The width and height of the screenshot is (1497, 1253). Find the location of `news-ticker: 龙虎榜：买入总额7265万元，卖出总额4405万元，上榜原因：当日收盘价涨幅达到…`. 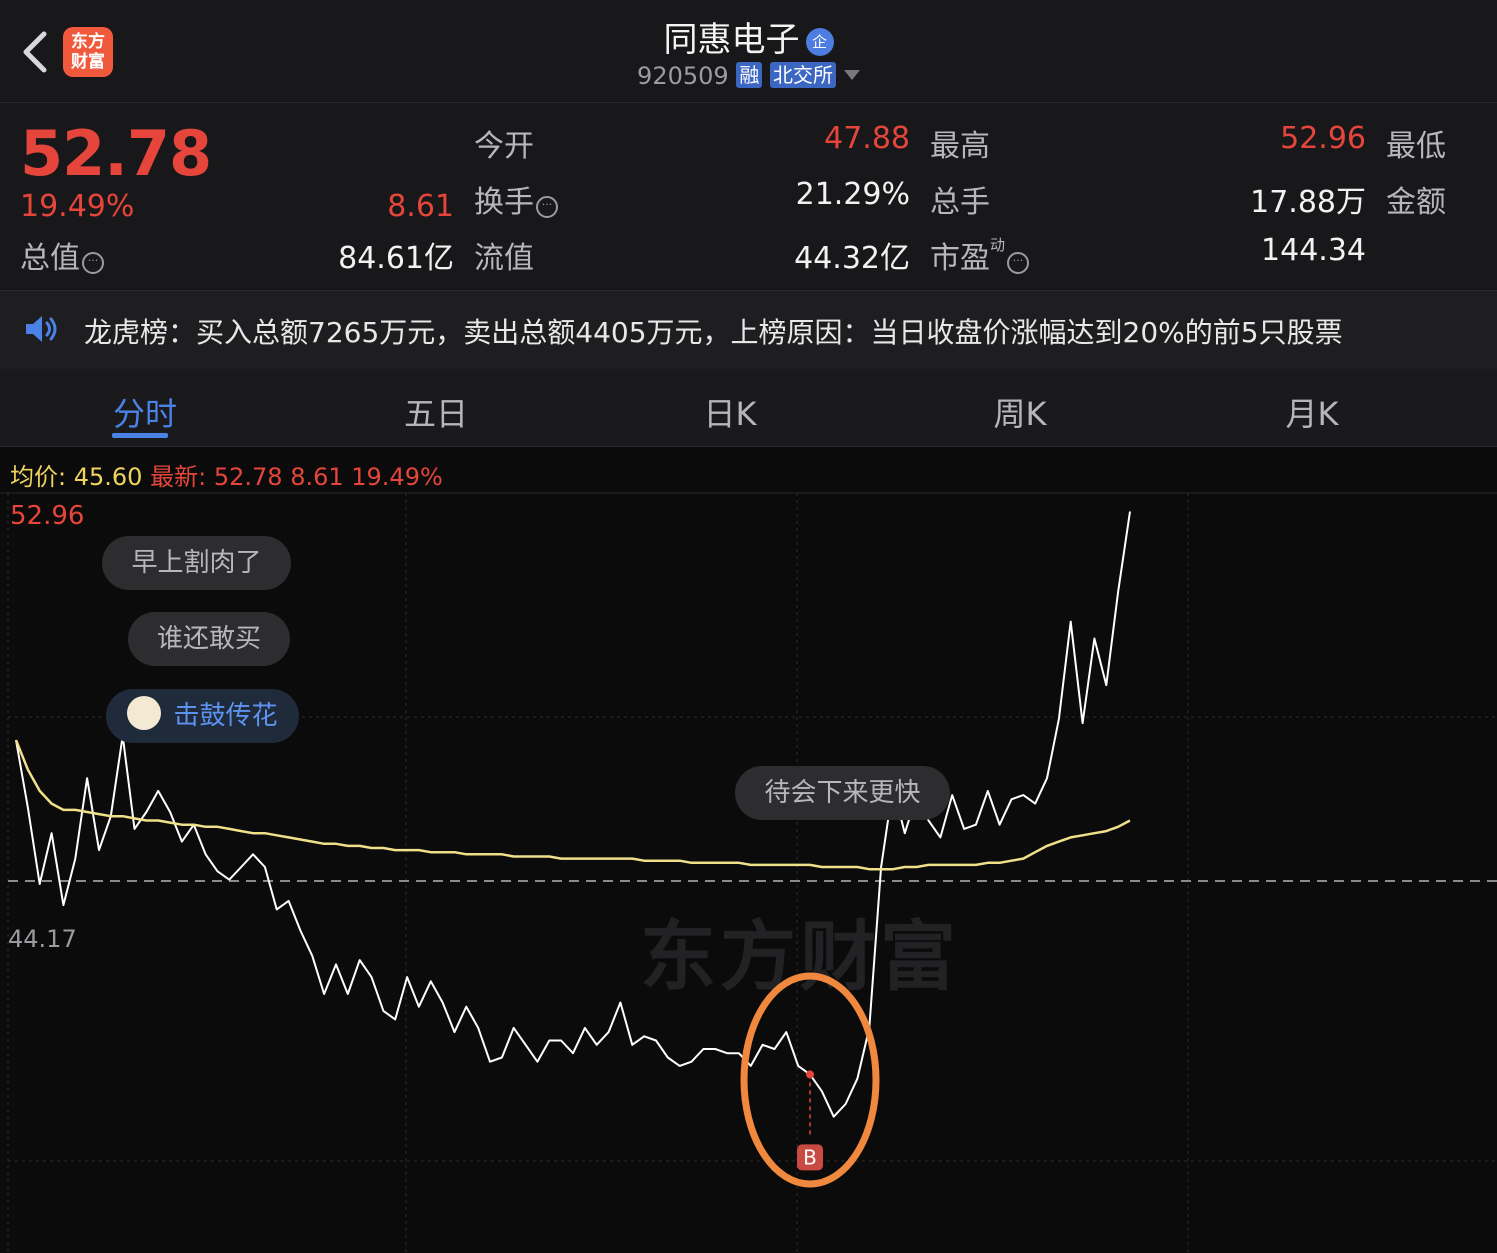

news-ticker: 龙虎榜：买入总额7265万元，卖出总额4405万元，上榜原因：当日收盘价涨幅达到… is located at coordinates (748, 330).